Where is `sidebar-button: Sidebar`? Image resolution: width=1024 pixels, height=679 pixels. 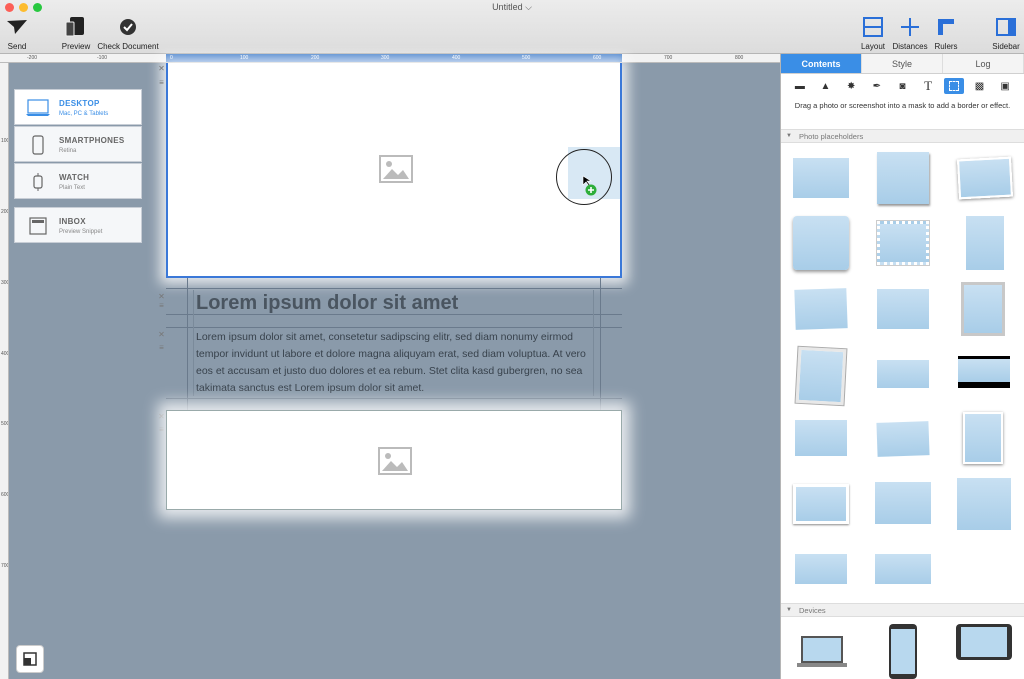
sidebar-button: Sidebar is located at coordinates (1006, 33).